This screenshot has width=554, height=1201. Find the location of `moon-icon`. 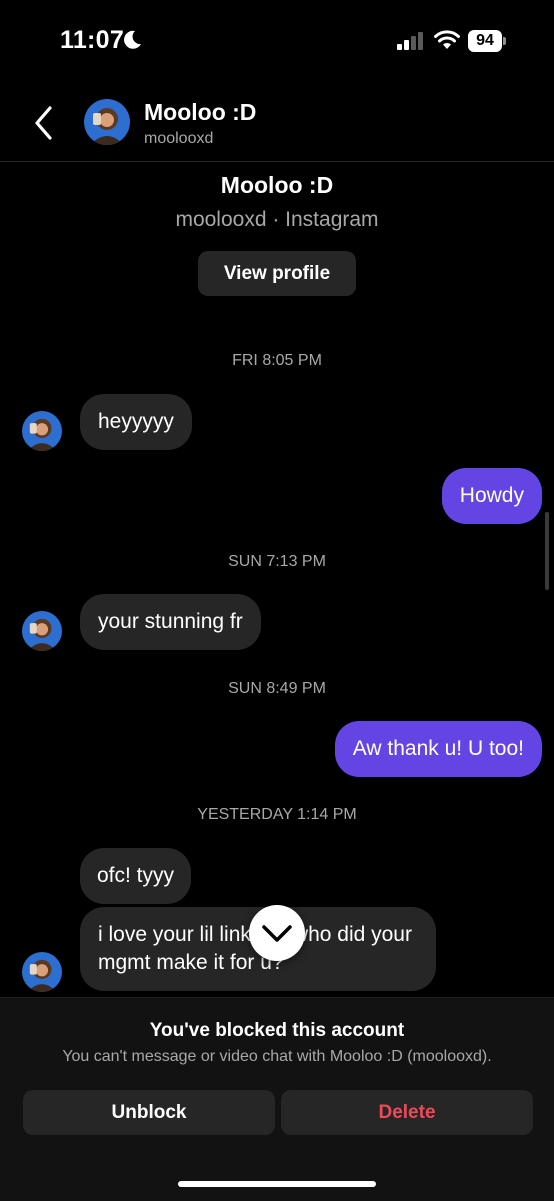

moon-icon is located at coordinates (132, 39).